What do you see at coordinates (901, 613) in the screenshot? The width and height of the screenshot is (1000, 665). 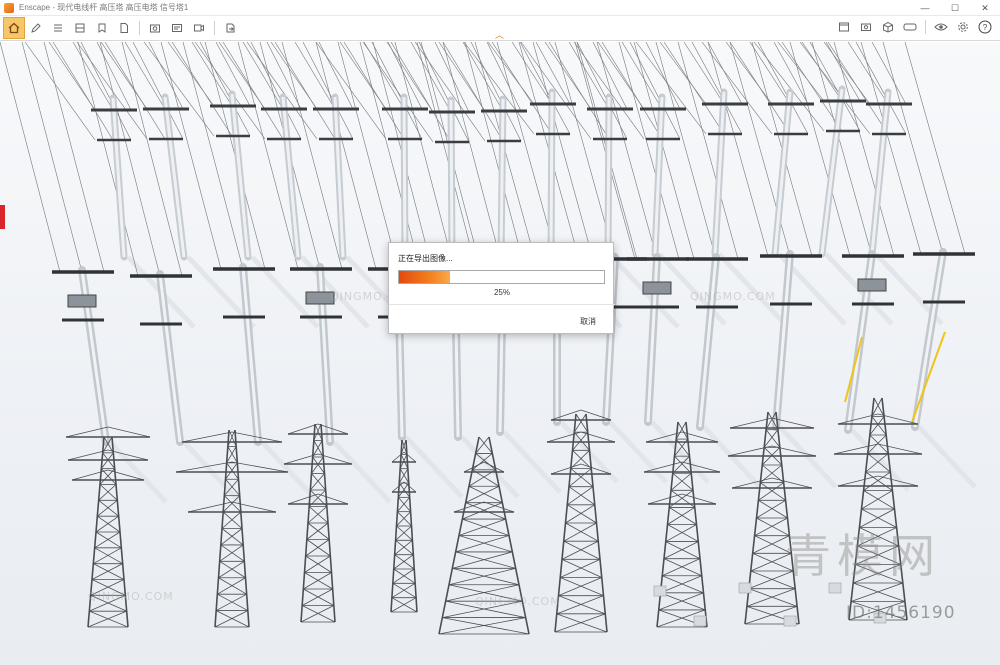 I see `id-watermark: ID:1456190` at bounding box center [901, 613].